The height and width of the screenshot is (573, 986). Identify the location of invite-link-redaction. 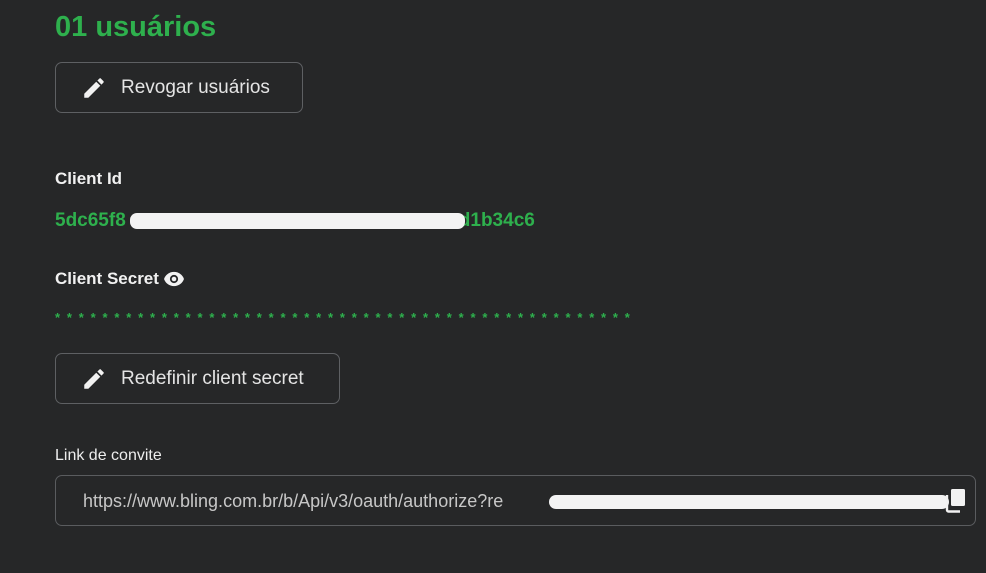
(749, 502).